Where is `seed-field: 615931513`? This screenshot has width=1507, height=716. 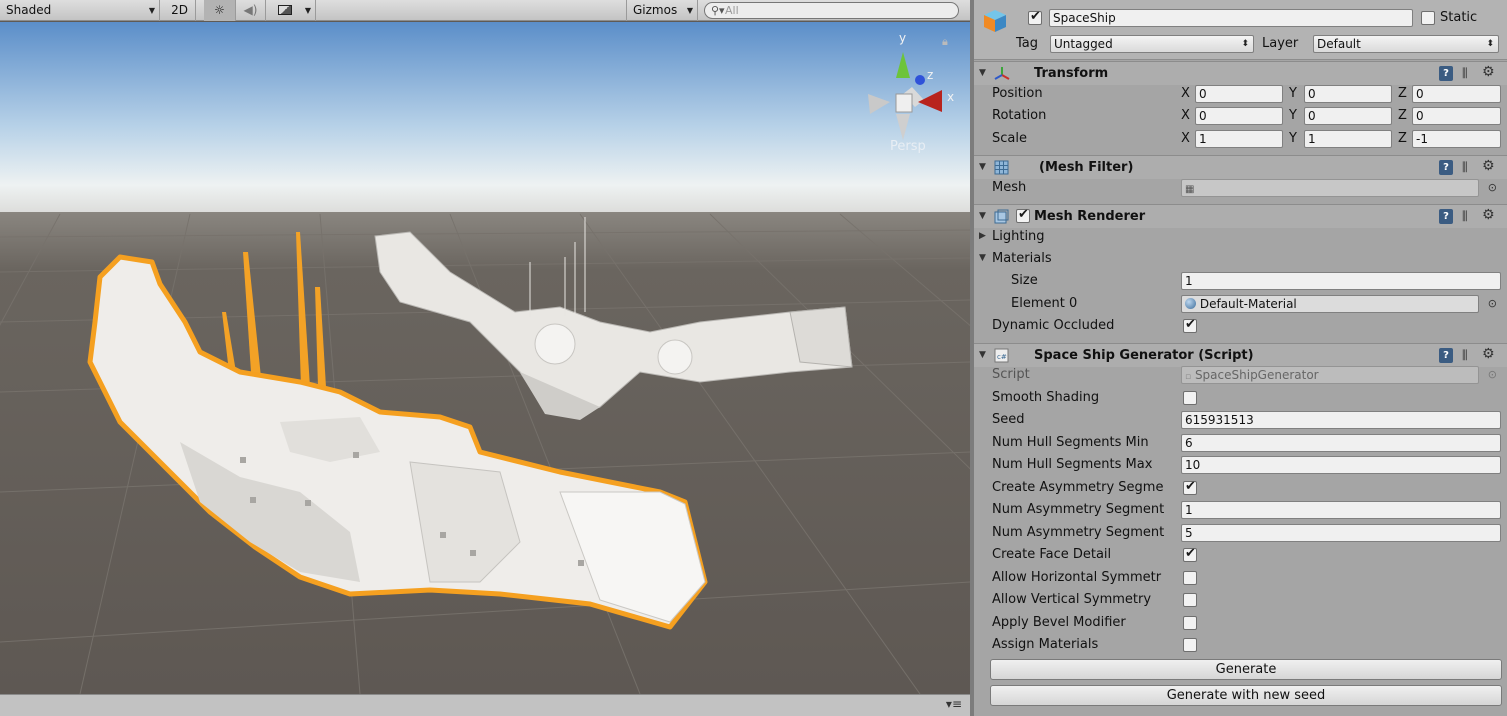 seed-field: 615931513 is located at coordinates (1341, 420).